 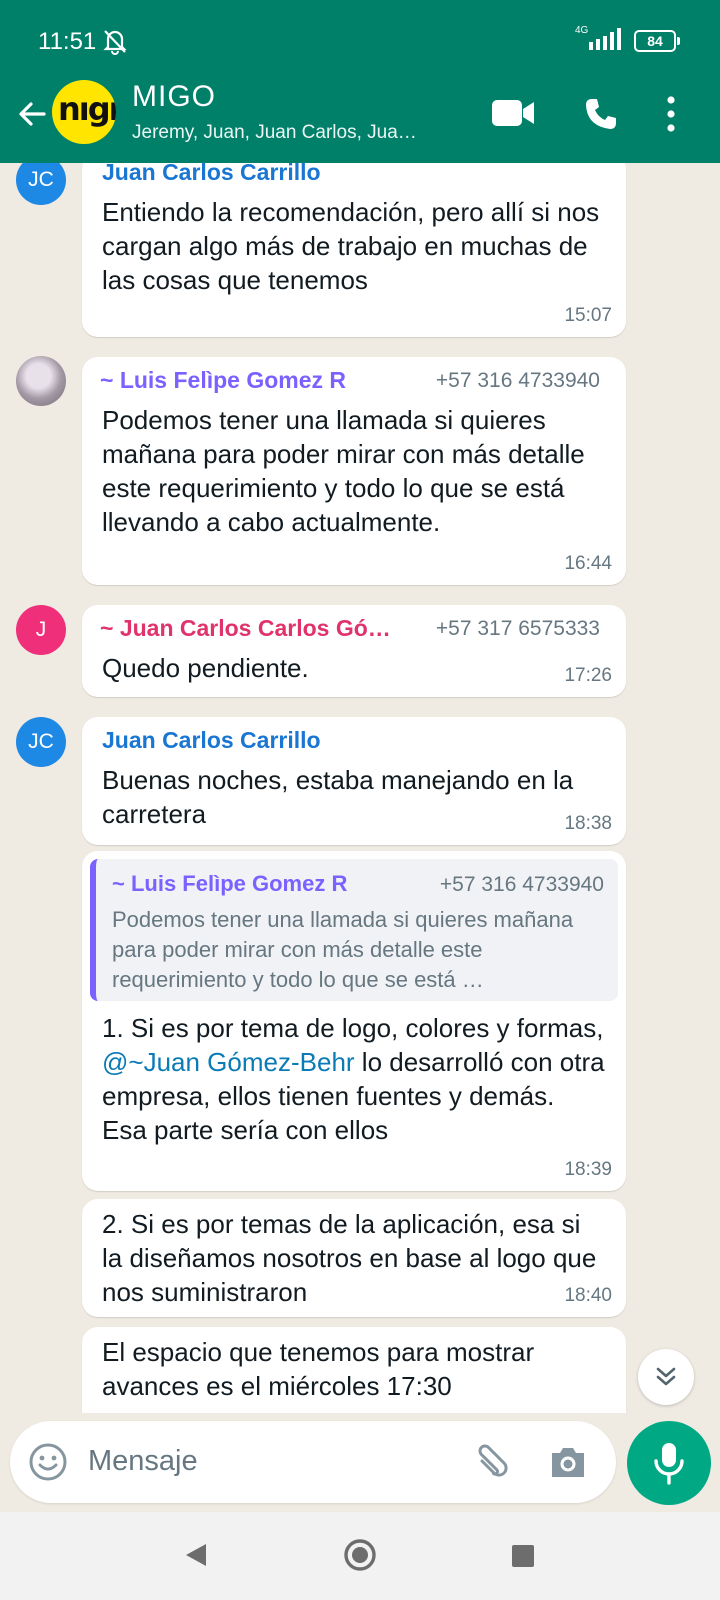 What do you see at coordinates (605, 39) in the screenshot?
I see `signal-icon` at bounding box center [605, 39].